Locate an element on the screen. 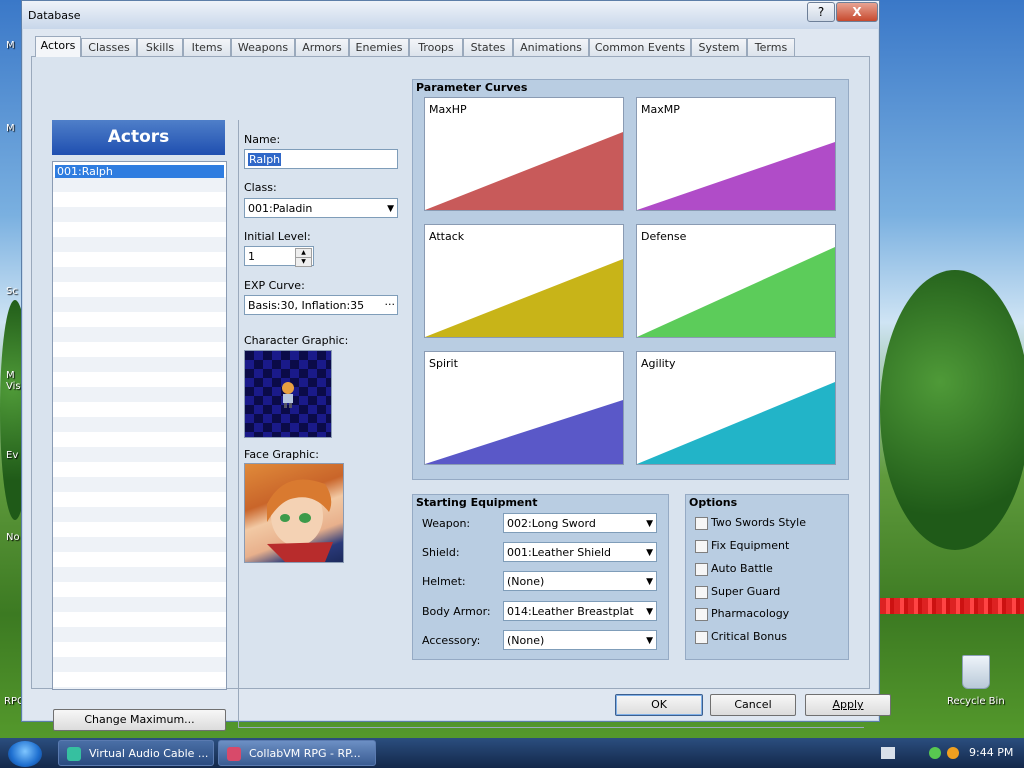 The height and width of the screenshot is (768, 1024). curve-label: Spirit is located at coordinates (443, 363).